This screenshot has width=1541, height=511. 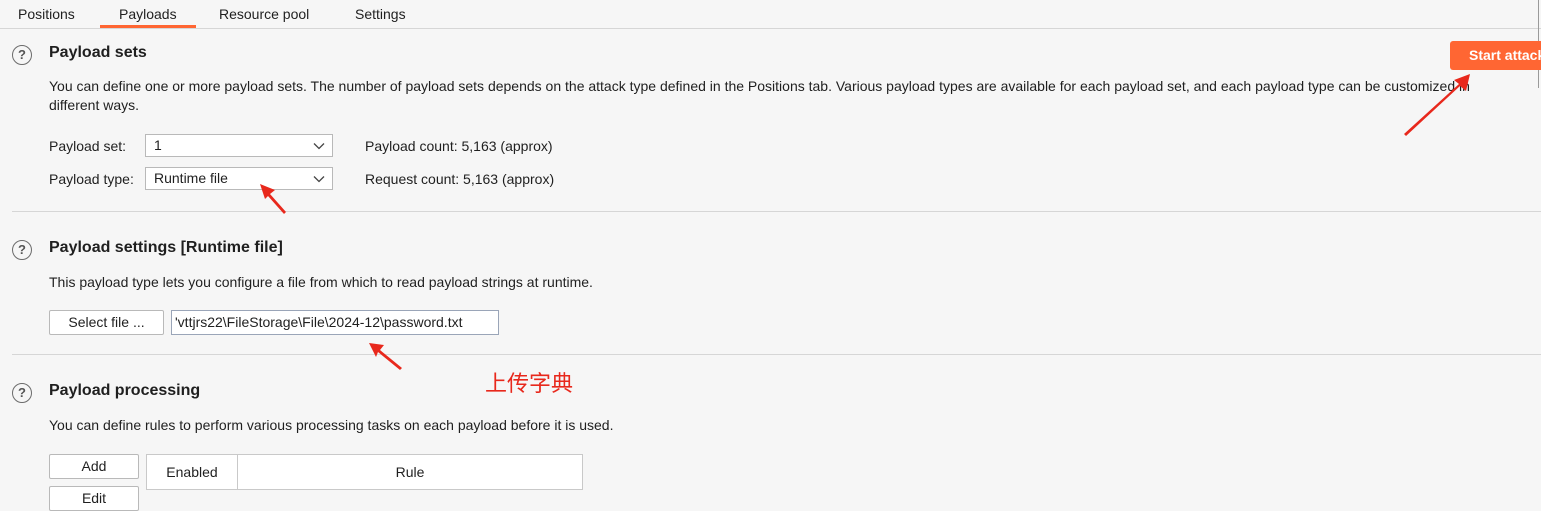 What do you see at coordinates (459, 146) in the screenshot?
I see `payload-count: Payload count: 5,163 (approx)` at bounding box center [459, 146].